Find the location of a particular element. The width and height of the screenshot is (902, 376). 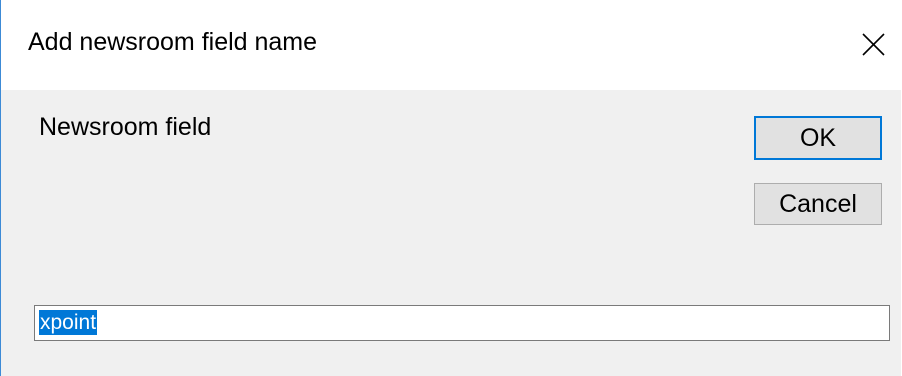

dialog-title: Add newsroom field name is located at coordinates (173, 42).